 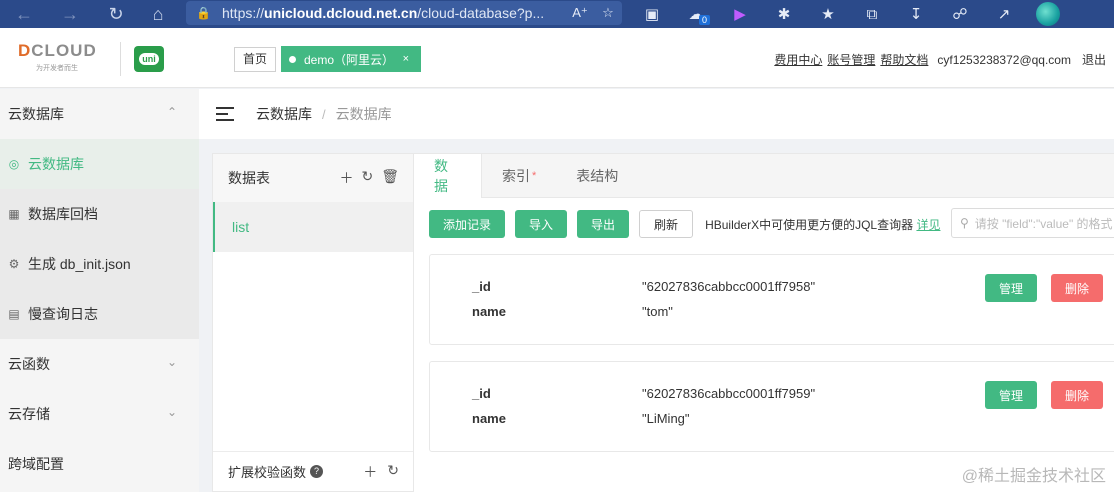 I want to click on shield-icon: ☍, so click(x=960, y=14).